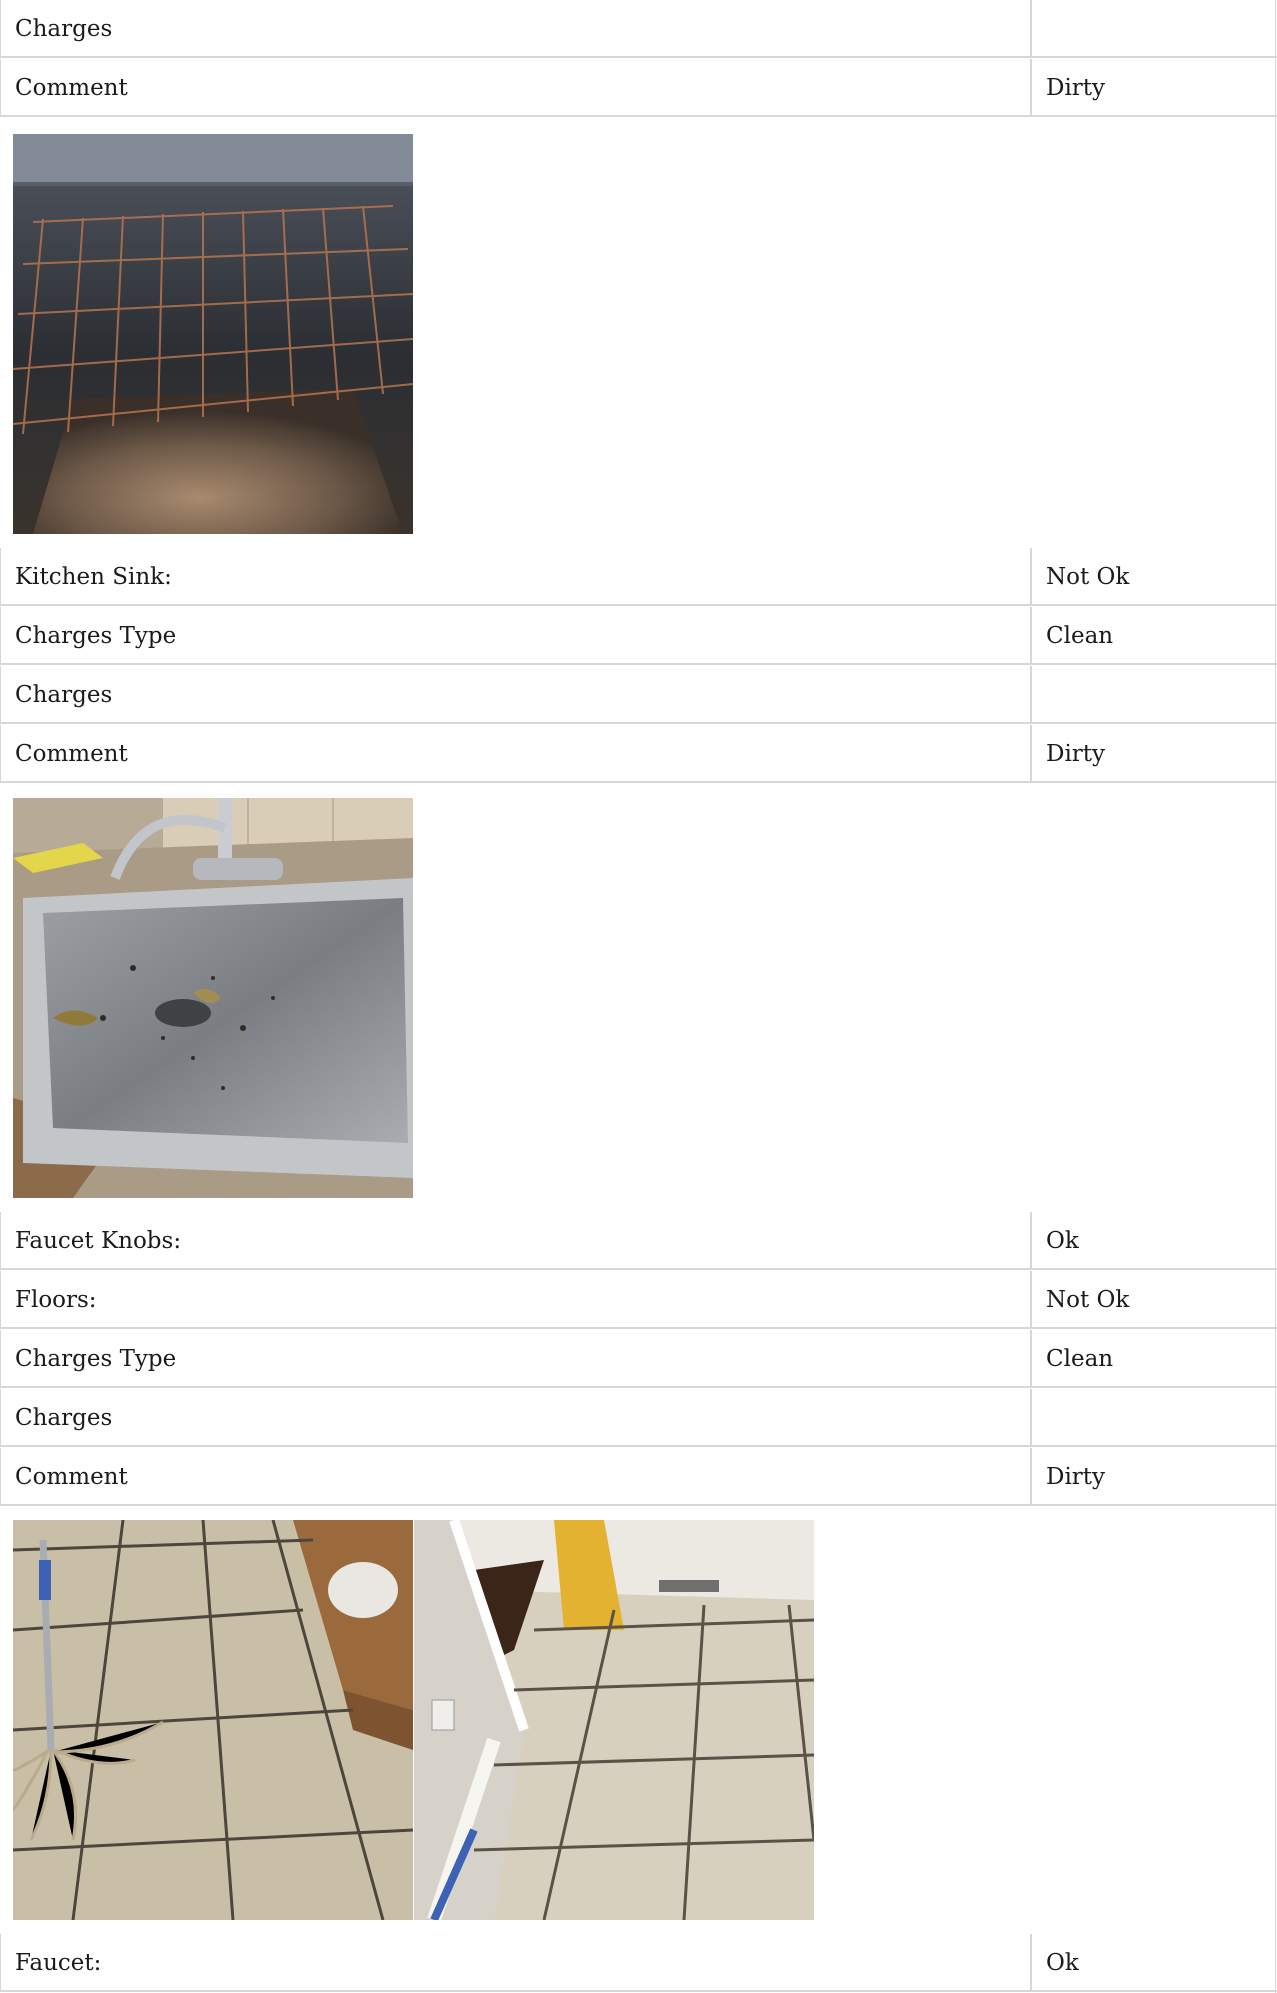 This screenshot has width=1277, height=1993. What do you see at coordinates (93, 577) in the screenshot?
I see `row-label: Kitchen Sink:` at bounding box center [93, 577].